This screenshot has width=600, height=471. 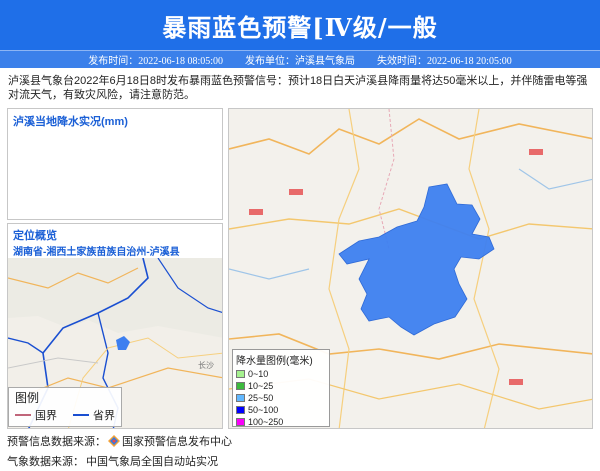 What do you see at coordinates (65, 415) in the screenshot?
I see `legend-item-country-border: 国界 省界` at bounding box center [65, 415].